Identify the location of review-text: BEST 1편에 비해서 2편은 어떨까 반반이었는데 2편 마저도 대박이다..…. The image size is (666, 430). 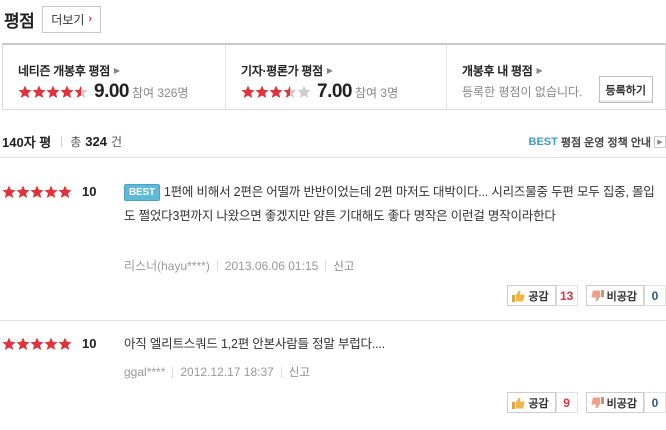
(389, 203).